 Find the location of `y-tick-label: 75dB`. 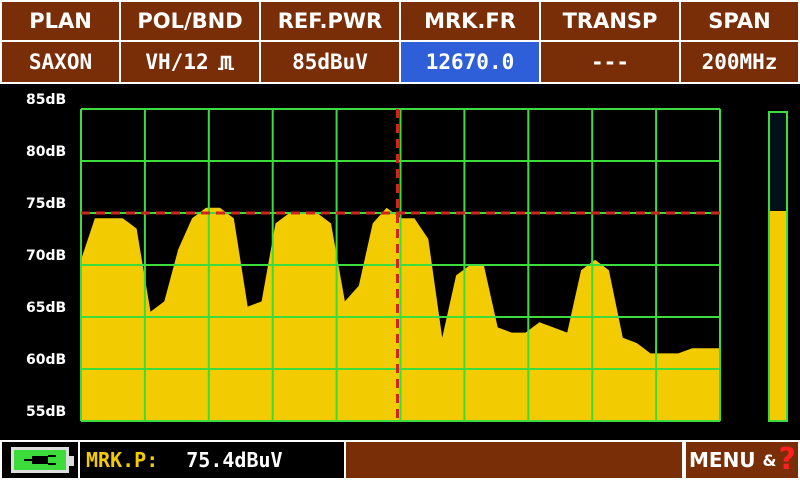

y-tick-label: 75dB is located at coordinates (46, 204).